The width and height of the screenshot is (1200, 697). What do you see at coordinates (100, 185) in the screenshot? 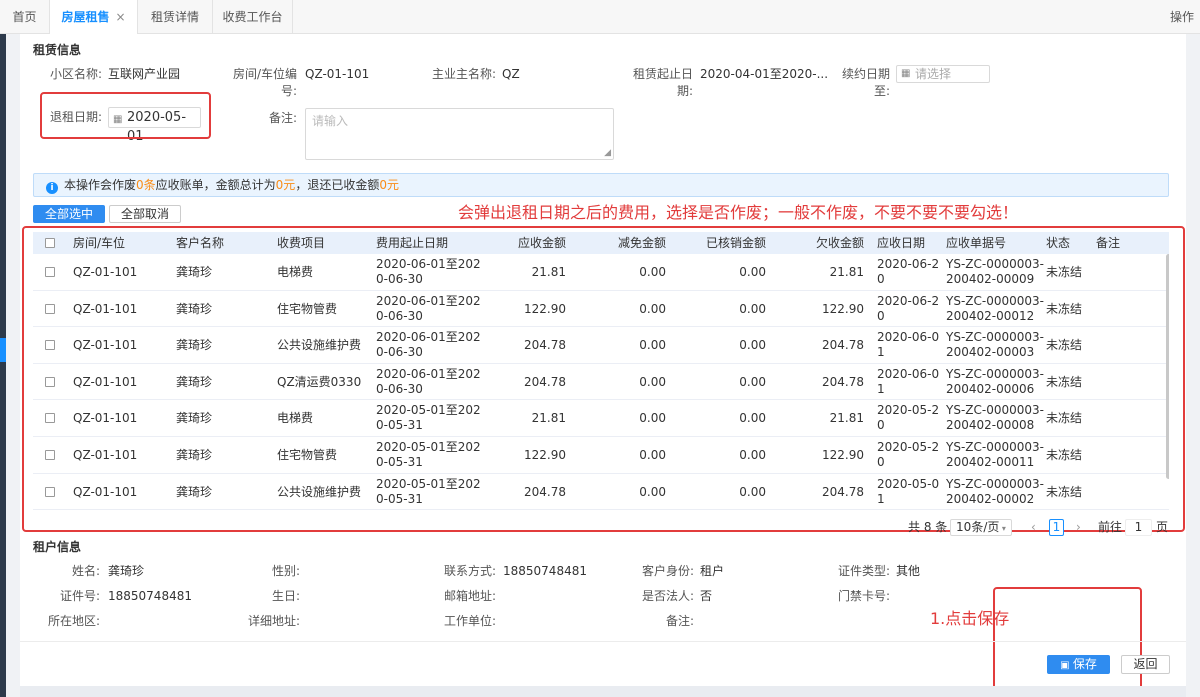
I see `alert-text-1: 本操作会作废` at bounding box center [100, 185].